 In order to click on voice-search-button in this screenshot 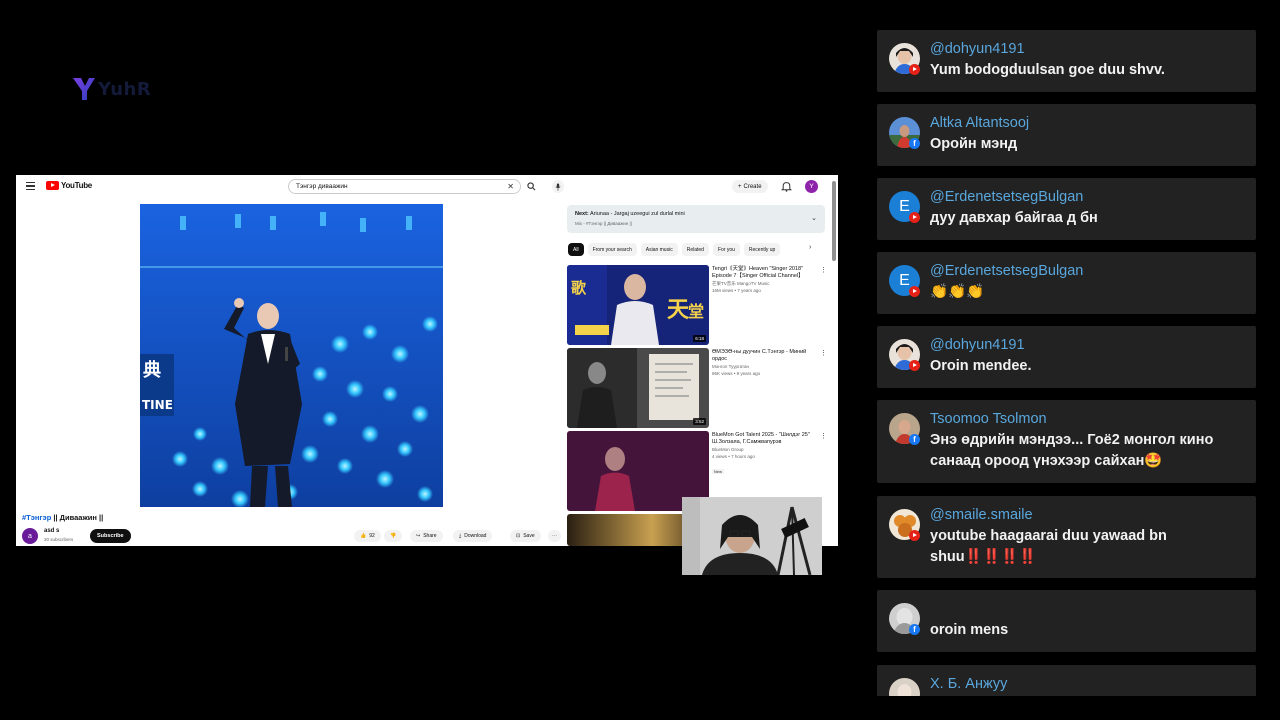, I will do `click(558, 186)`.